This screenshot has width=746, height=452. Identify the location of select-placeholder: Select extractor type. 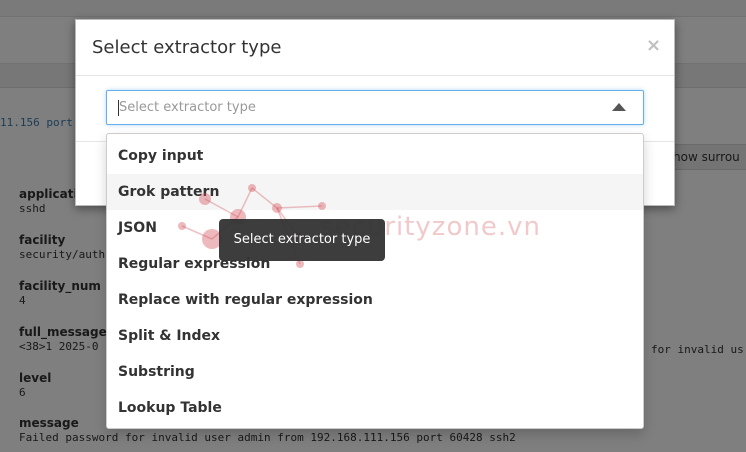
(187, 107).